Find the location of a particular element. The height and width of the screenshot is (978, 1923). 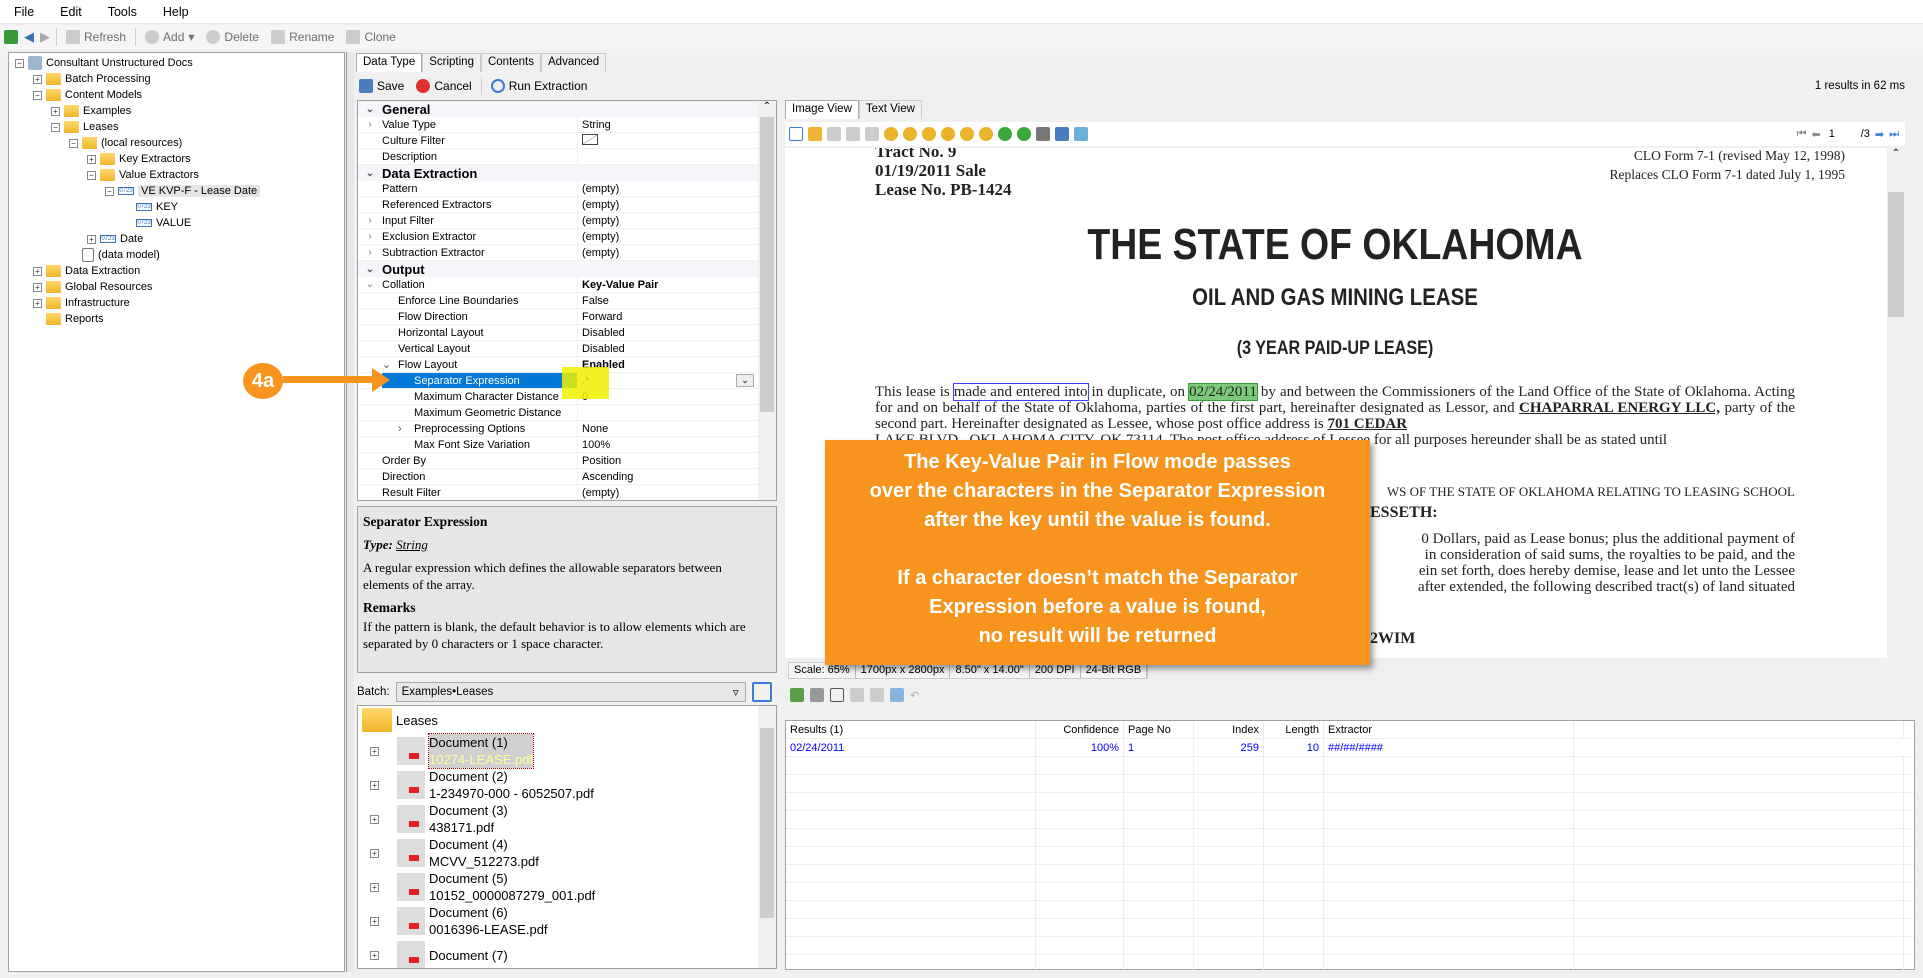

run-extraction-button: Run Extraction is located at coordinates (539, 86).